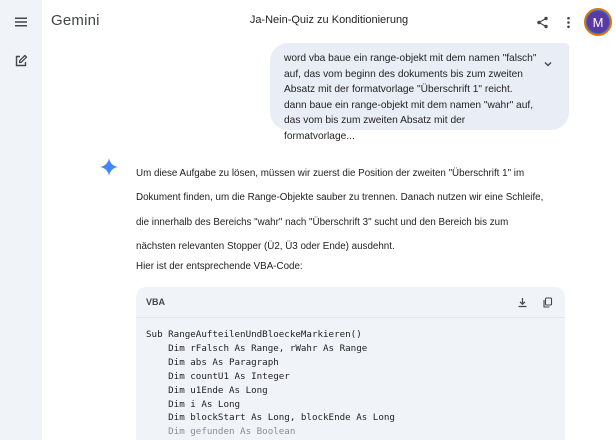  I want to click on code-line: Dim abs As Paragraph, so click(212, 362).